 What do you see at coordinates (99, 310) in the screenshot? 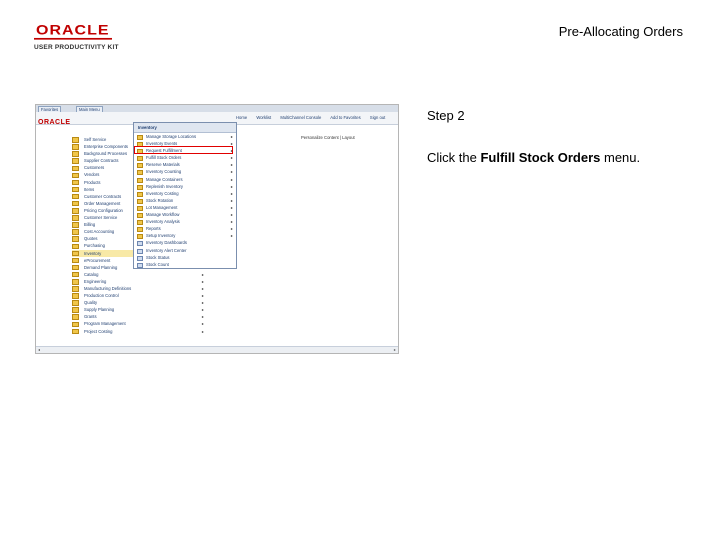
I see `main-menu-item-label: Supply Planning` at bounding box center [99, 310].